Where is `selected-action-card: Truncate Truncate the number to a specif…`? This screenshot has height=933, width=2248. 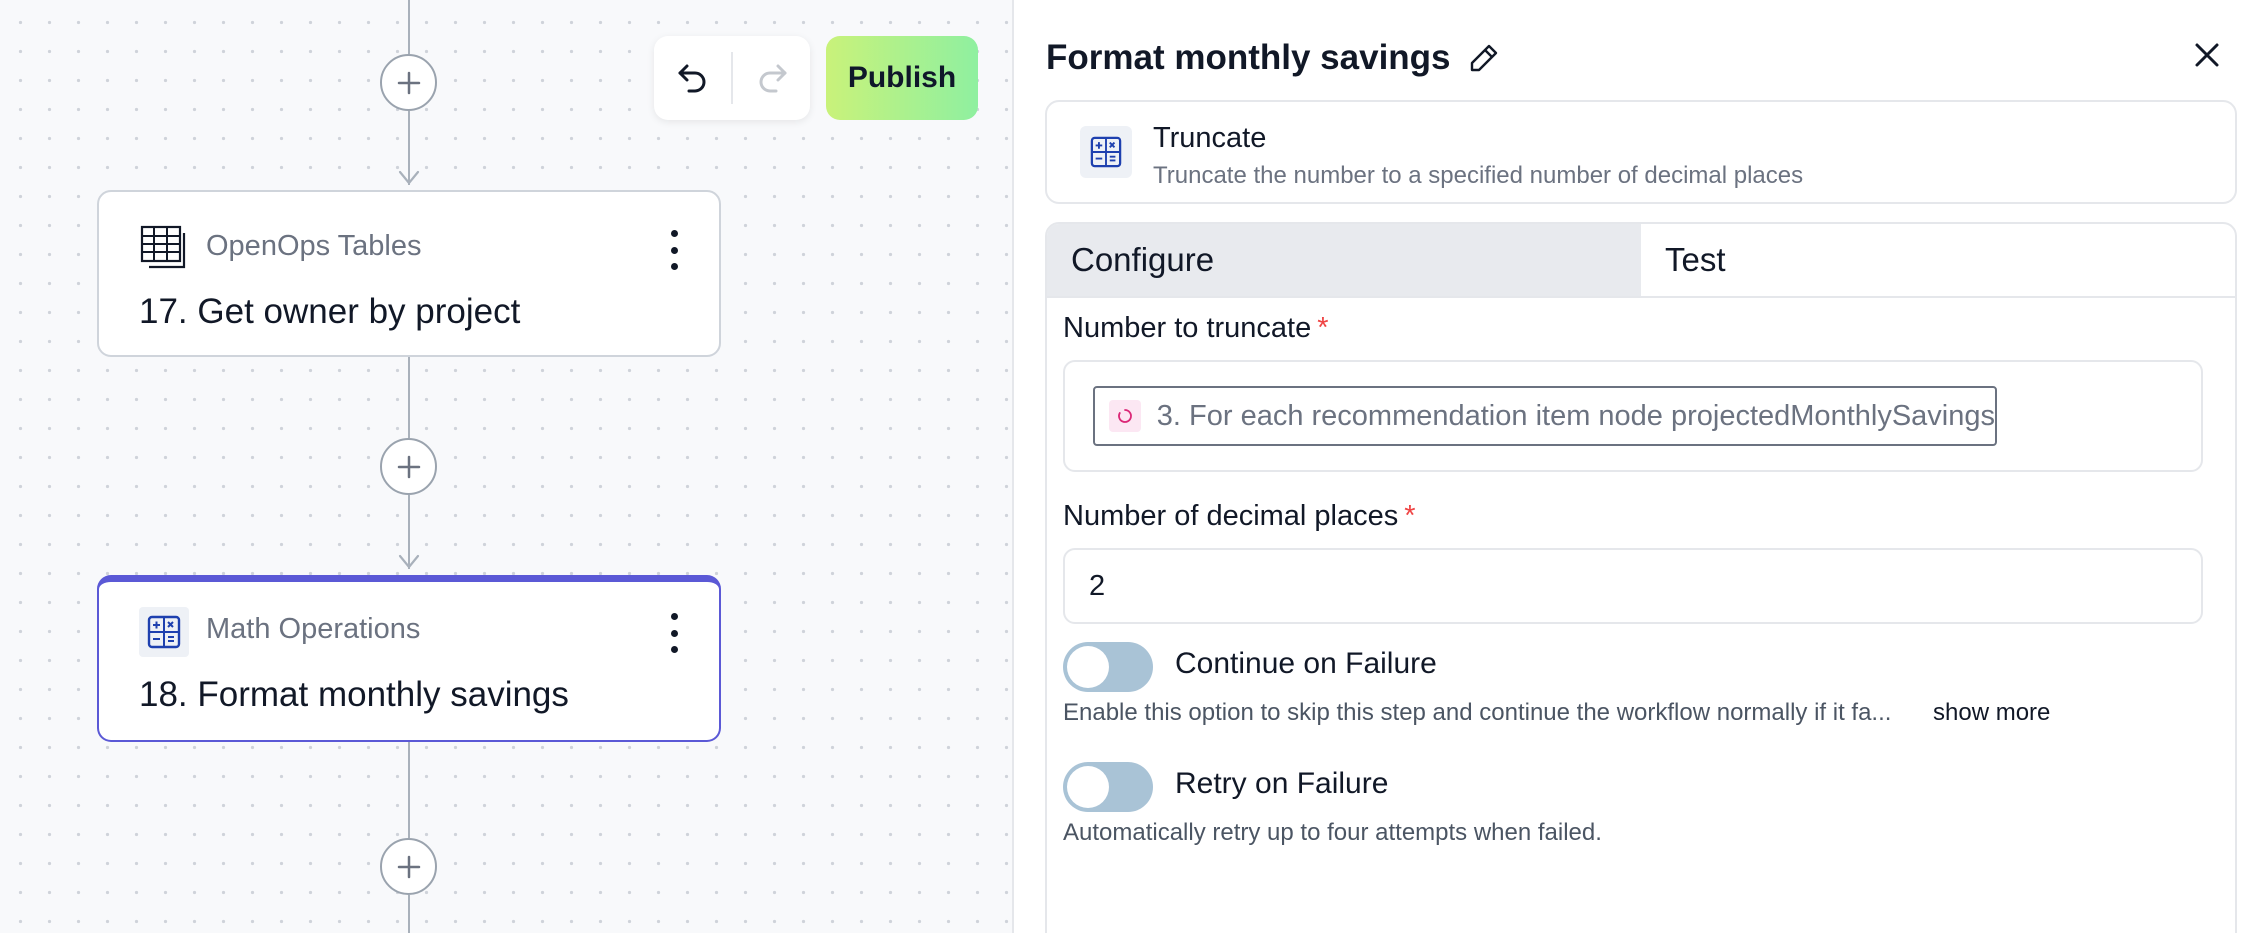 selected-action-card: Truncate Truncate the number to a specif… is located at coordinates (1641, 152).